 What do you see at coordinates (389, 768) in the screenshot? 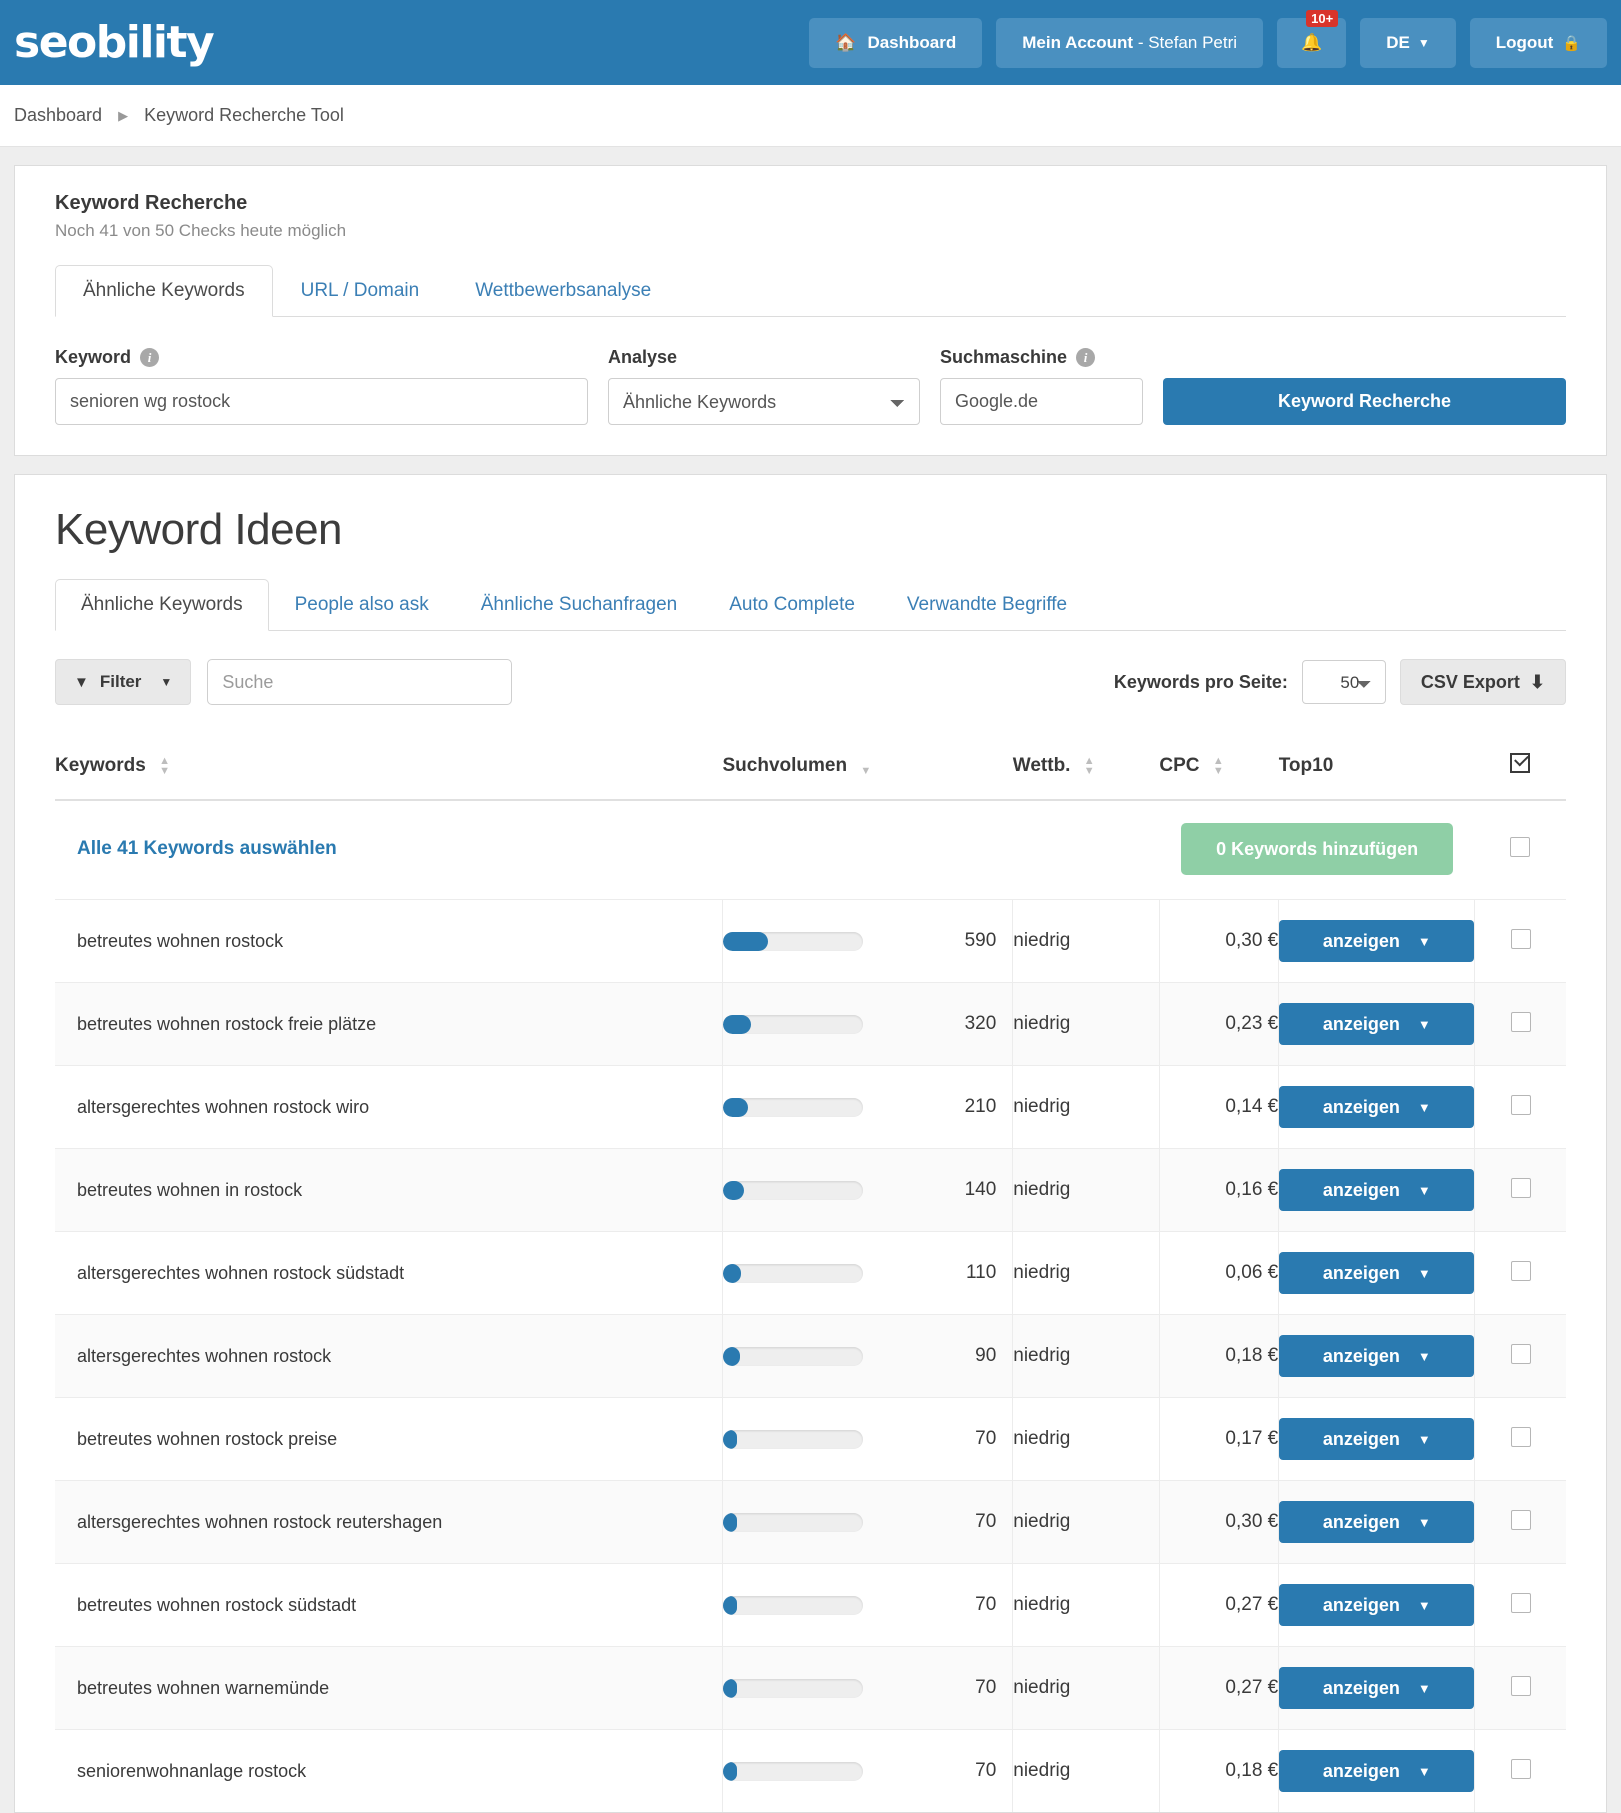
I see `col-keywords: Keywords ▲ ▼` at bounding box center [389, 768].